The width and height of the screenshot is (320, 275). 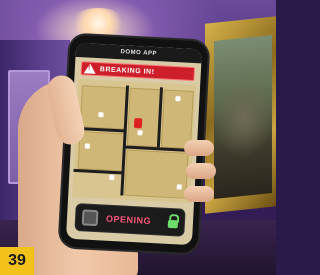 What do you see at coordinates (98, 23) in the screenshot?
I see `chandelier-light` at bounding box center [98, 23].